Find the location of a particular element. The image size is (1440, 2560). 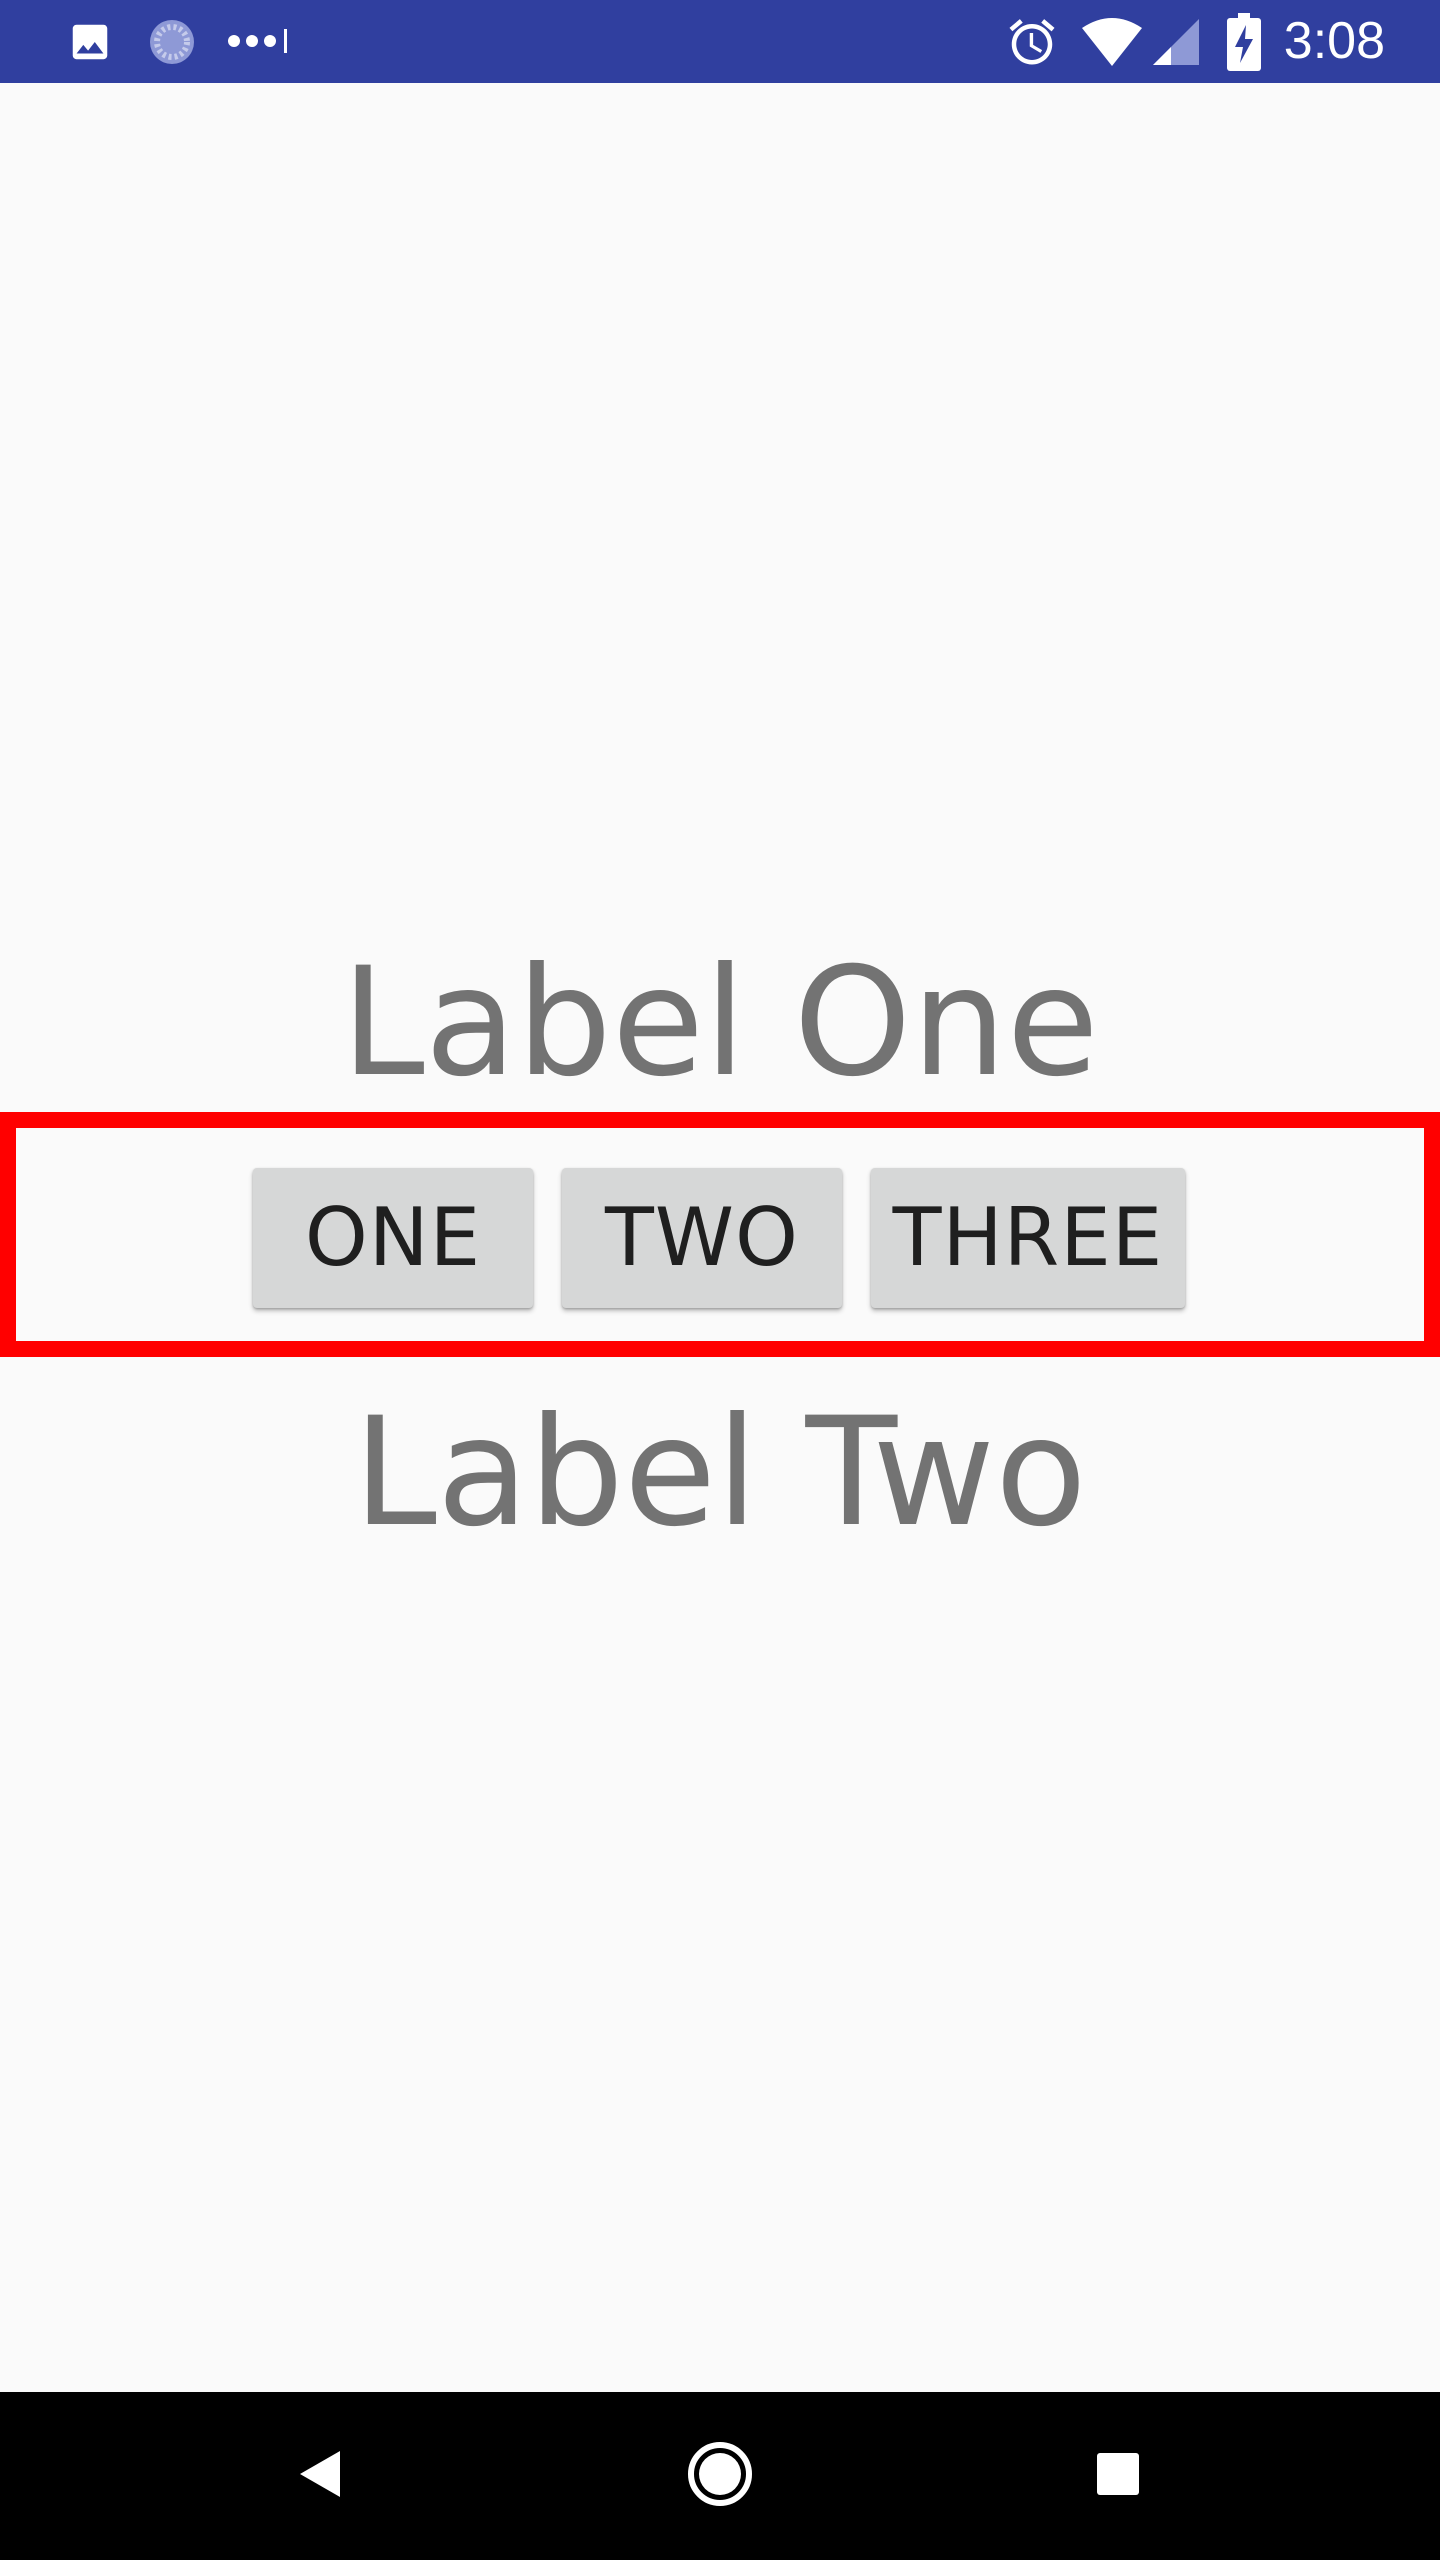

home-icon is located at coordinates (720, 2476).